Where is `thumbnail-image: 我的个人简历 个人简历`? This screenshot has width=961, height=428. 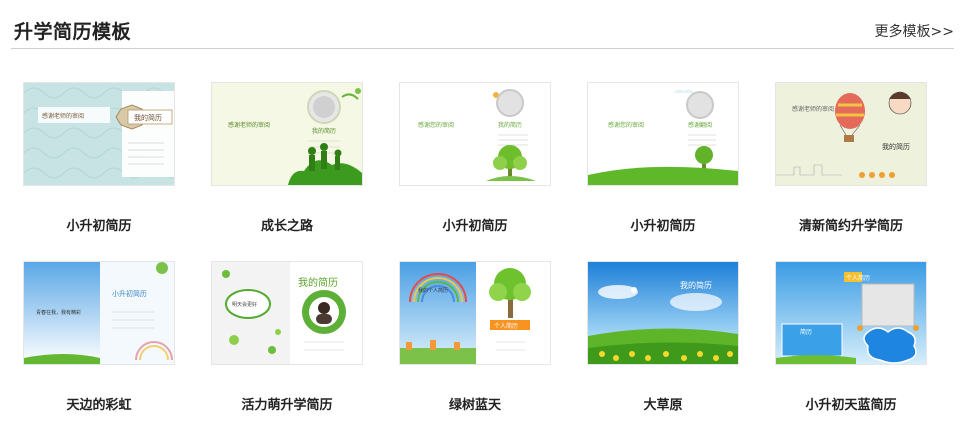 thumbnail-image: 我的个人简历 个人简历 is located at coordinates (475, 313).